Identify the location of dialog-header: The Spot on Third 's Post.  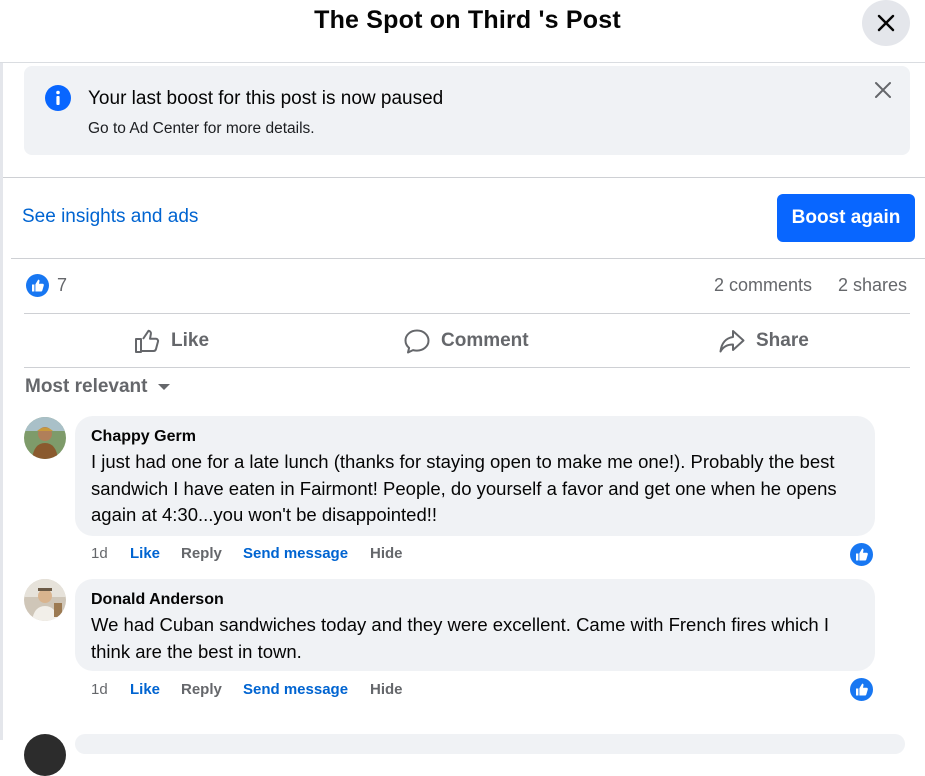
(462, 31).